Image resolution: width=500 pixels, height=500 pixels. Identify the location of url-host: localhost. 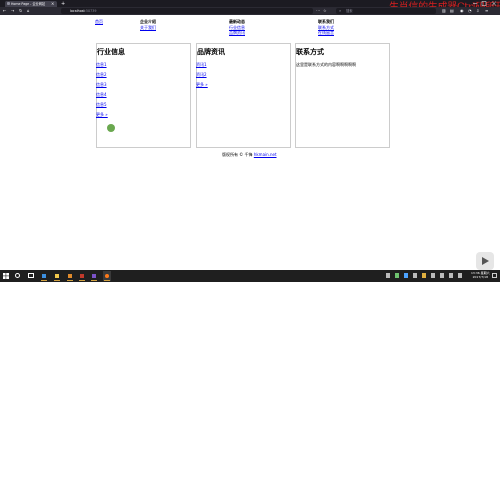
(77, 11).